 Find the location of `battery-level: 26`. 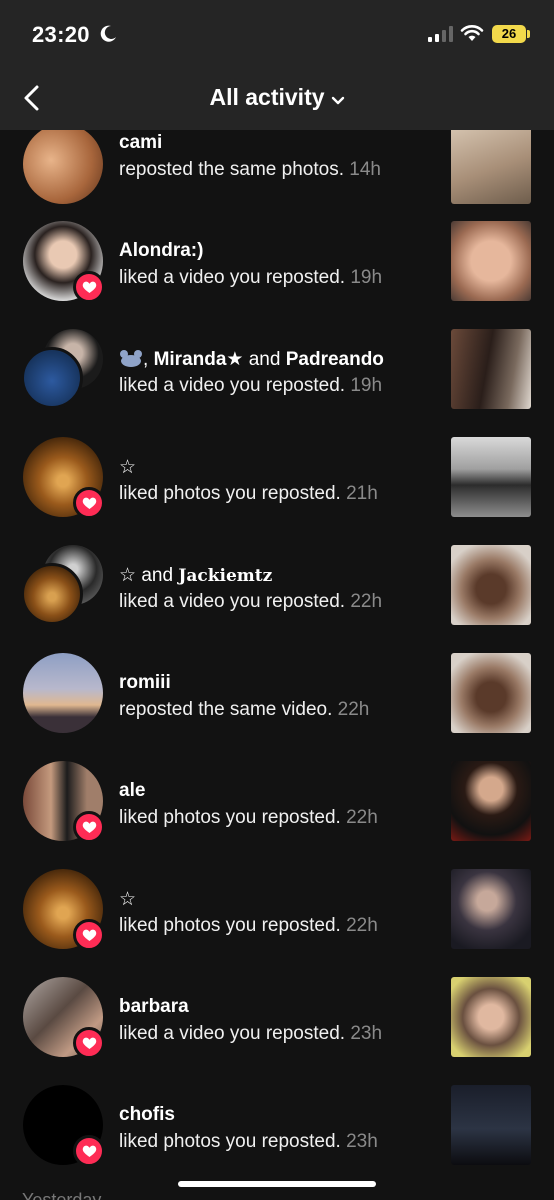

battery-level: 26 is located at coordinates (509, 33).